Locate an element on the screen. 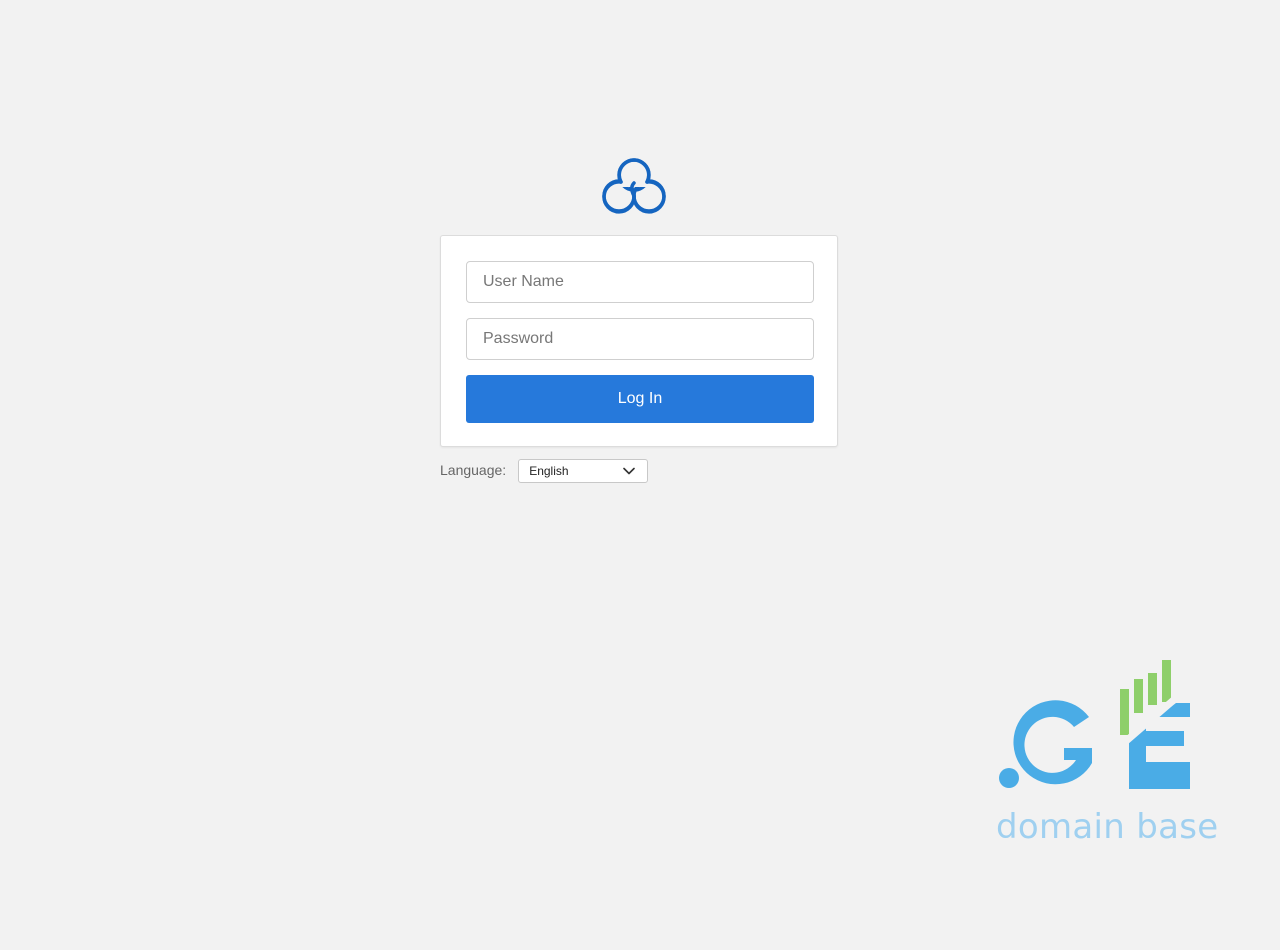 Image resolution: width=1280 pixels, height=950 pixels. language-selected-value: English is located at coordinates (549, 471).